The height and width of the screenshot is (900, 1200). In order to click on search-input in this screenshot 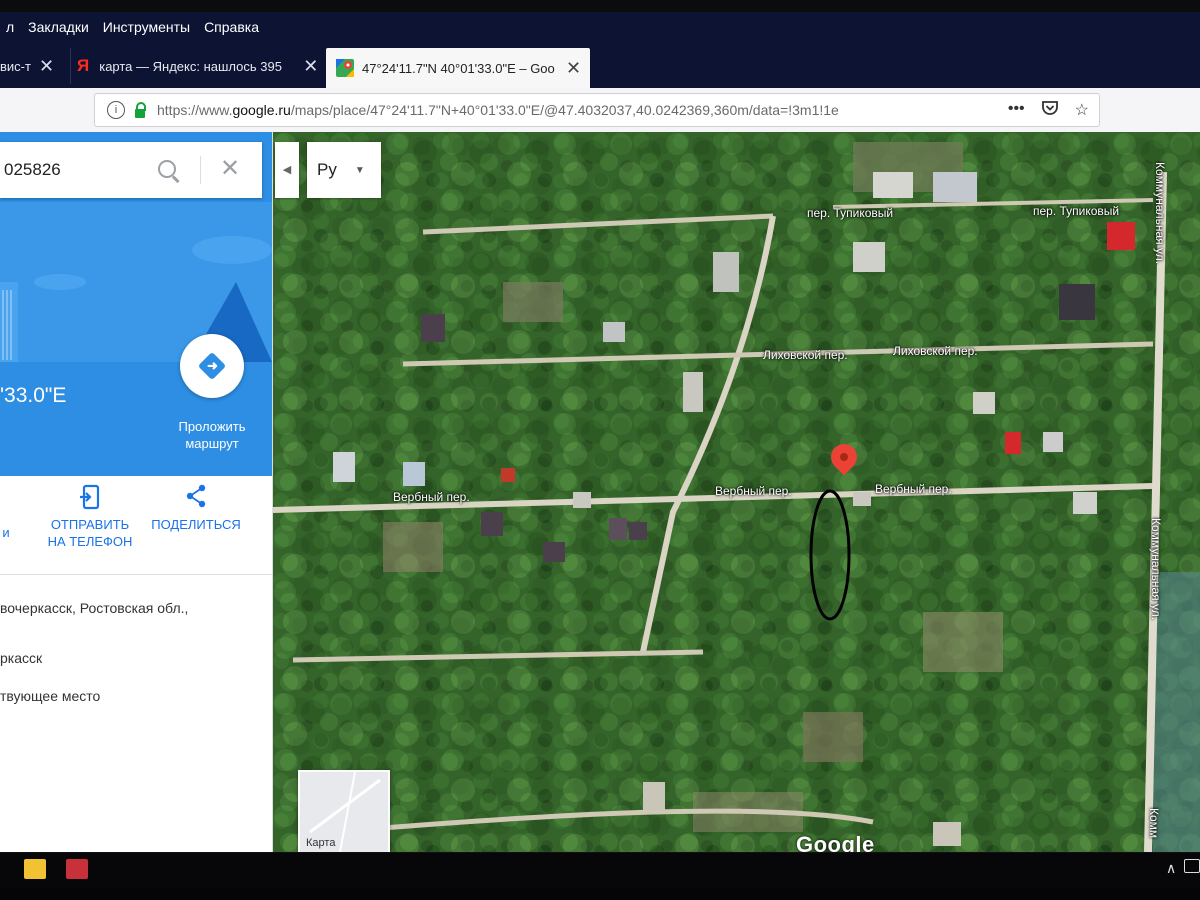, I will do `click(79, 170)`.